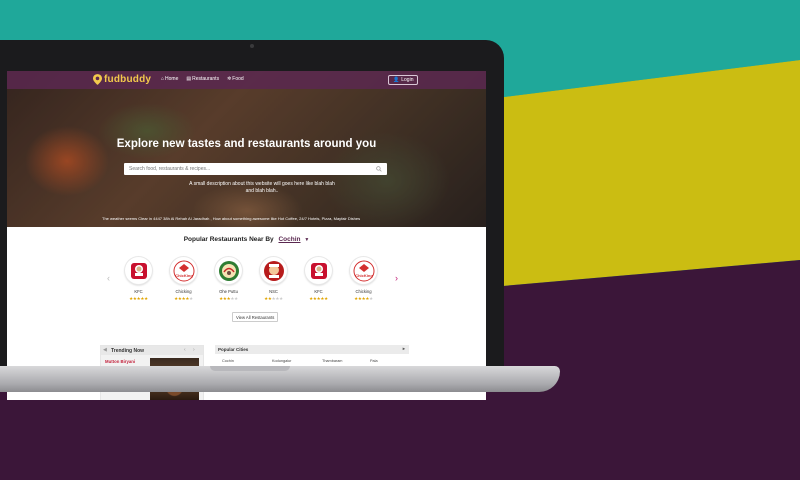  Describe the element at coordinates (247, 361) in the screenshot. I see `city-link: Cochin` at that location.